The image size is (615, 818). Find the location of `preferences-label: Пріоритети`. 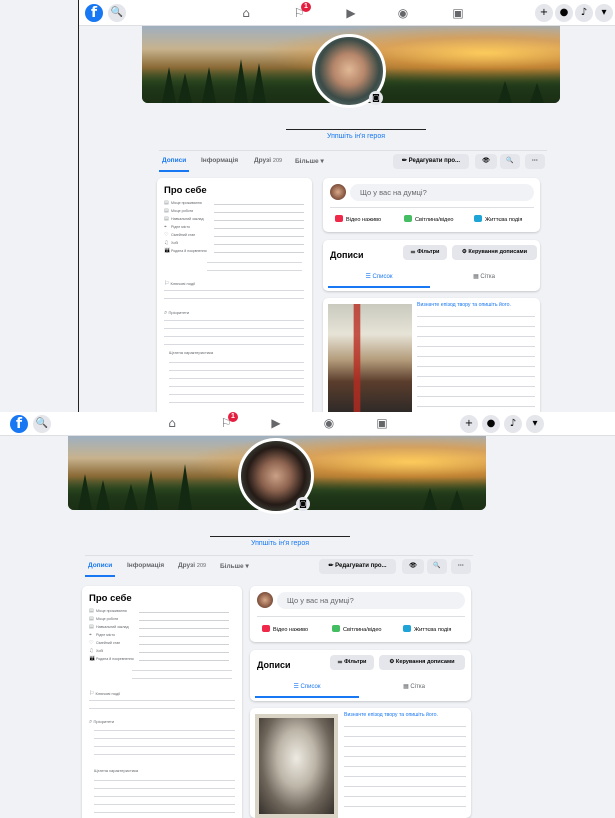

preferences-label: Пріоритети is located at coordinates (104, 721).